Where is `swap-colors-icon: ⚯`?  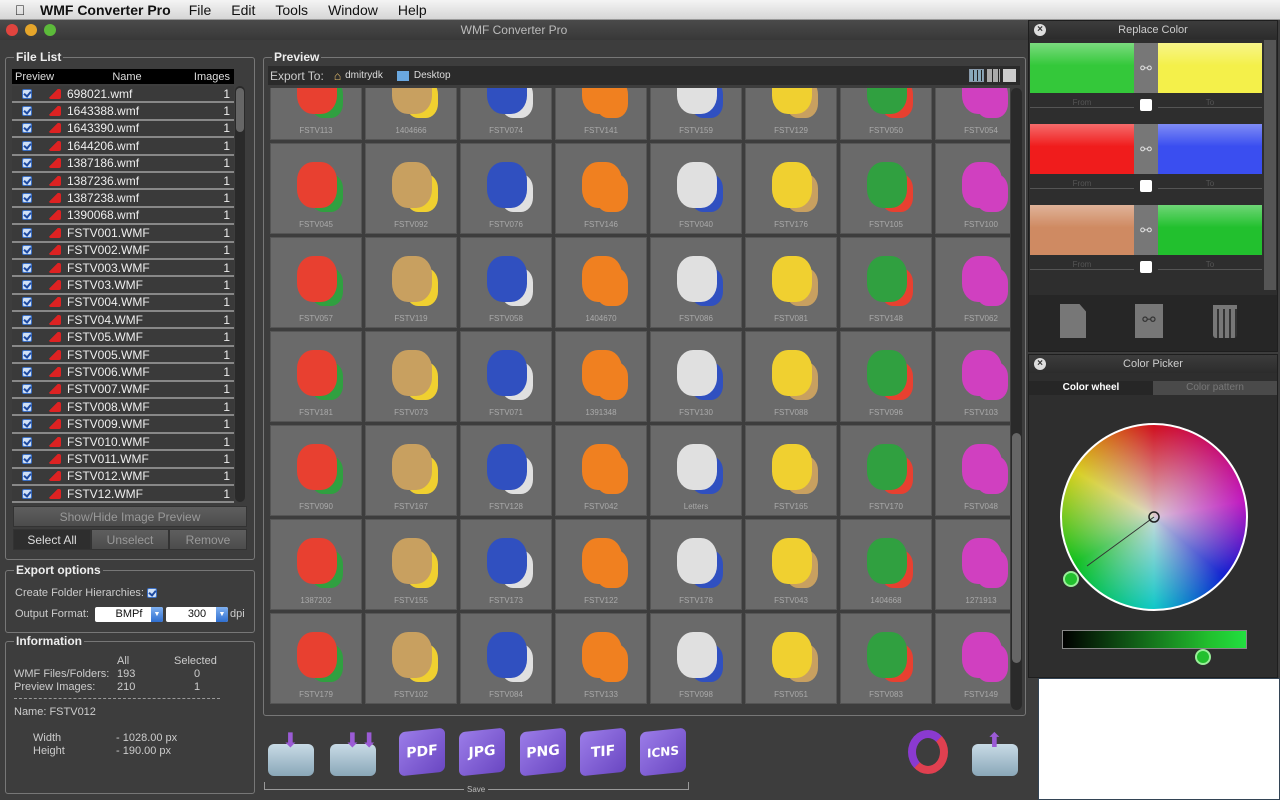
swap-colors-icon: ⚯ is located at coordinates (1149, 321).